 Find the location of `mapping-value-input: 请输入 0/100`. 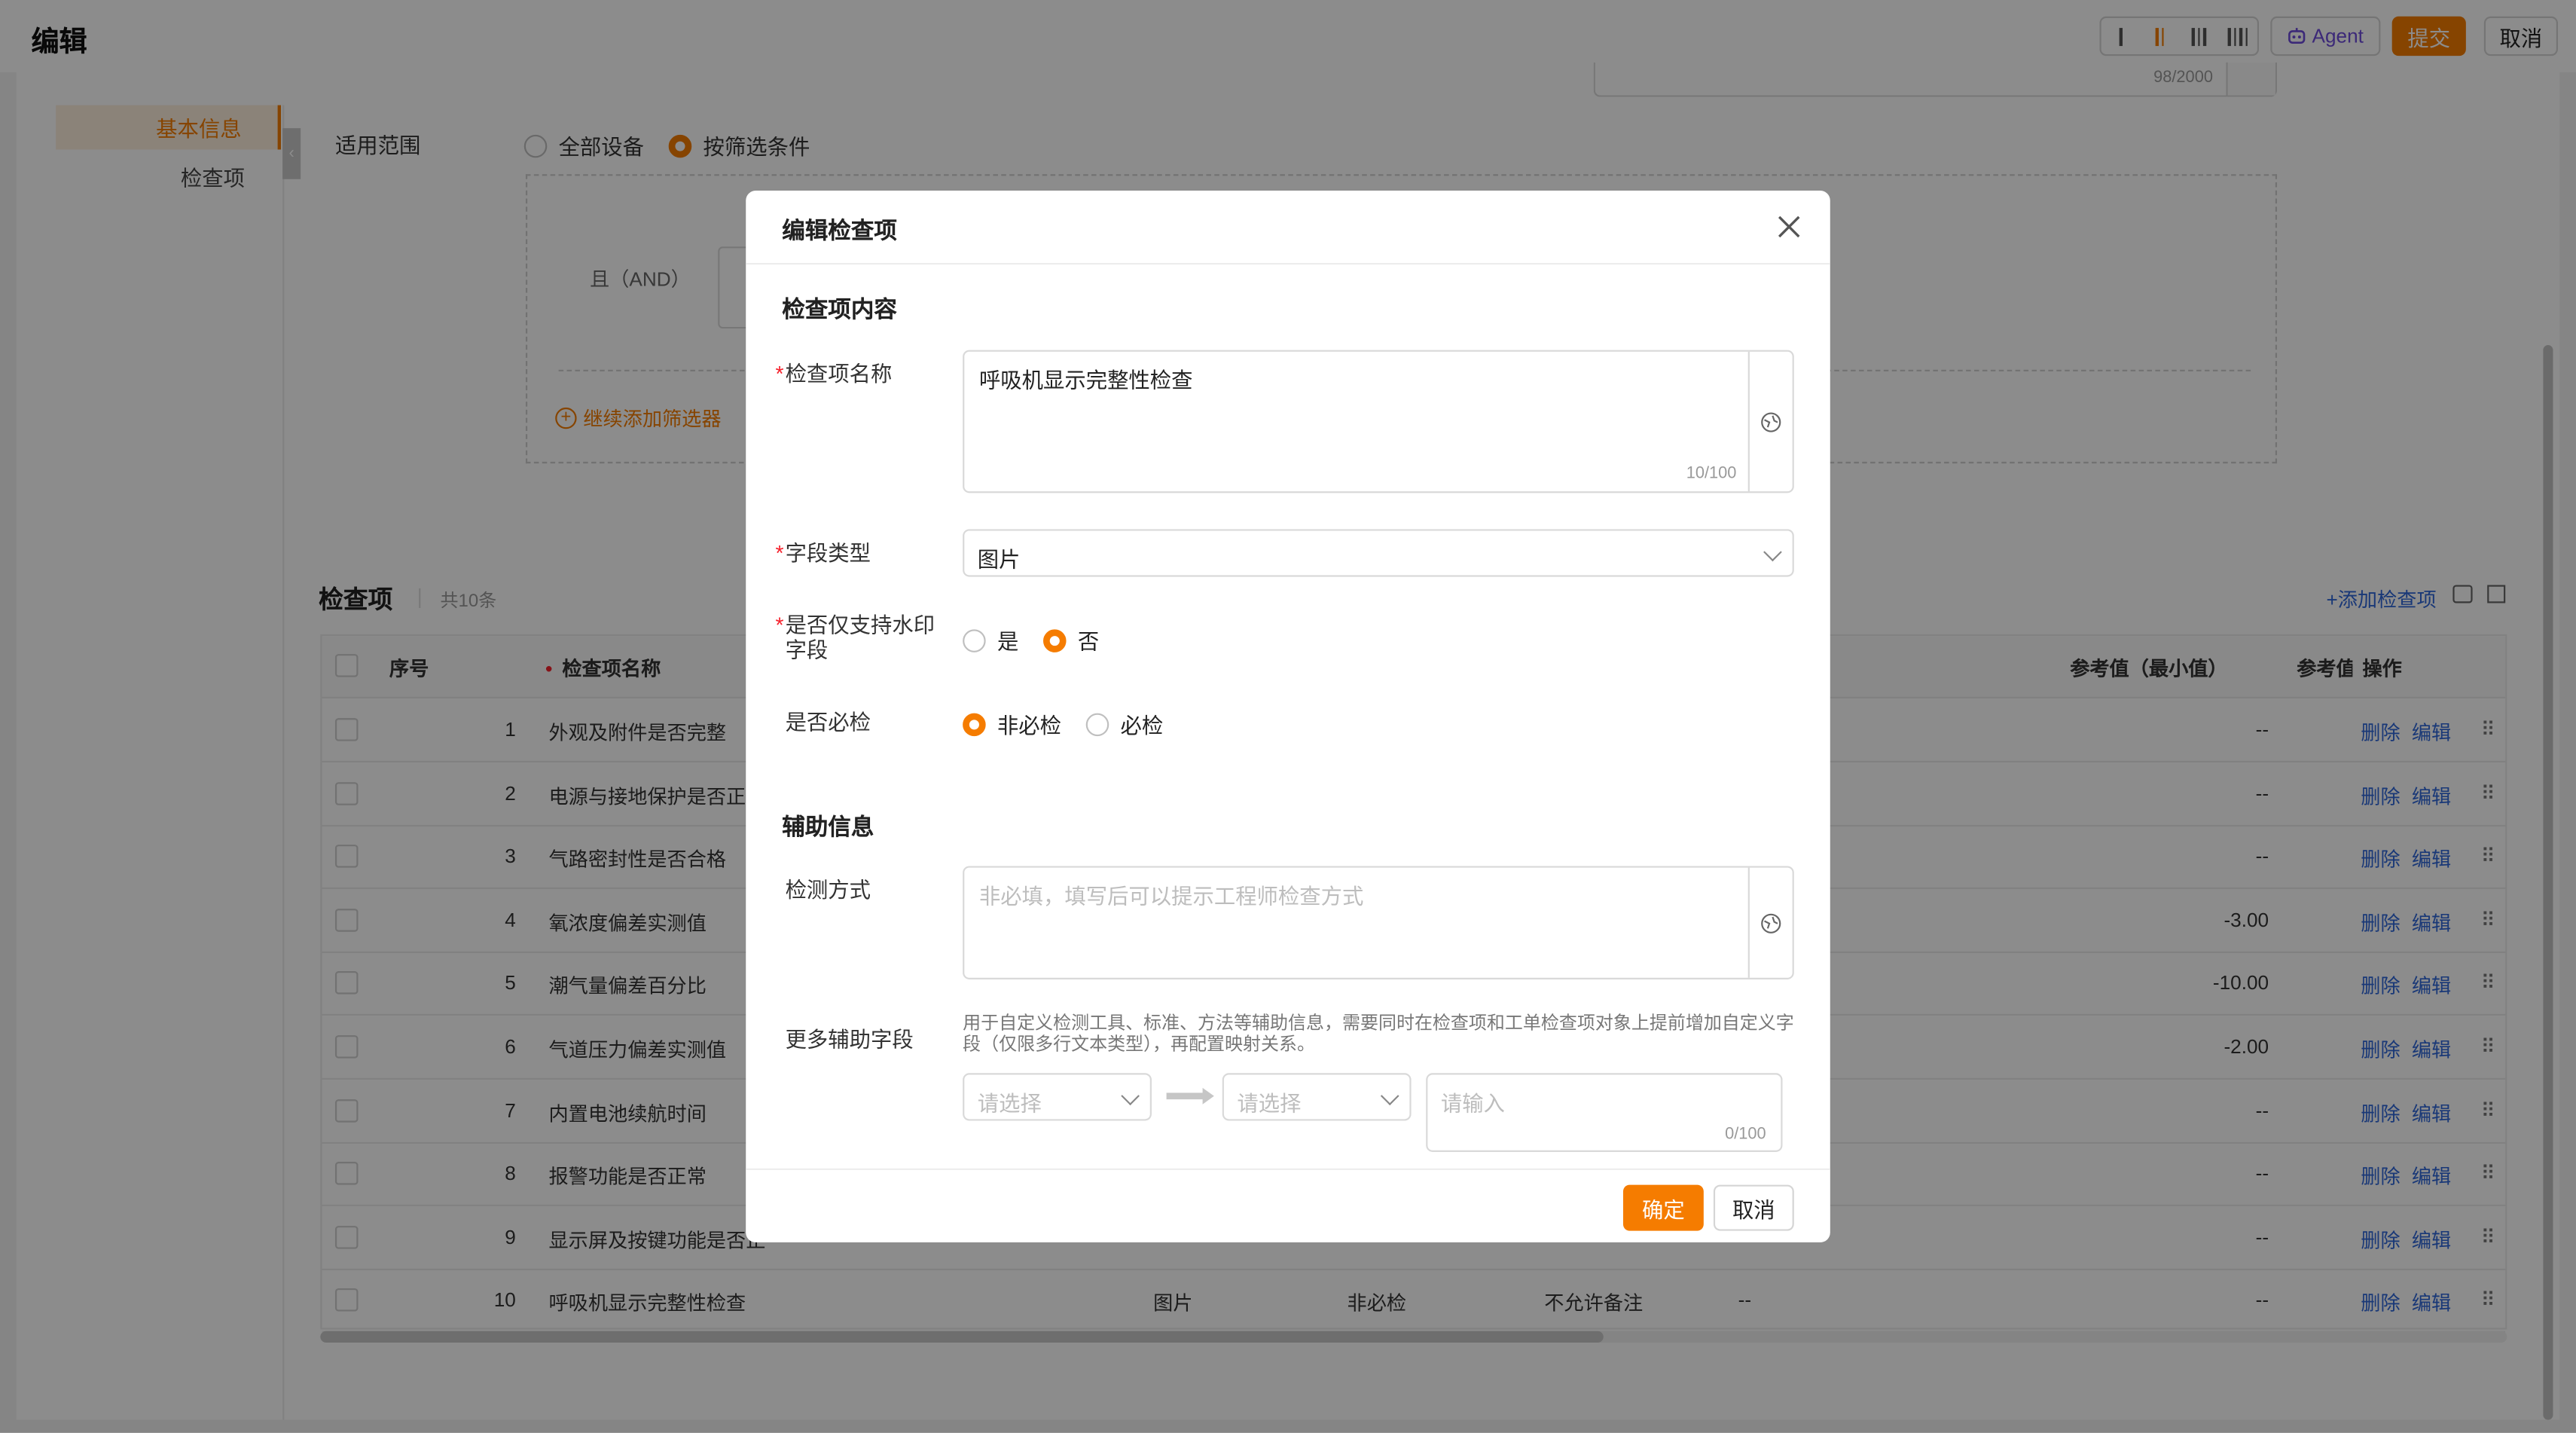

mapping-value-input: 请输入 0/100 is located at coordinates (1605, 1112).